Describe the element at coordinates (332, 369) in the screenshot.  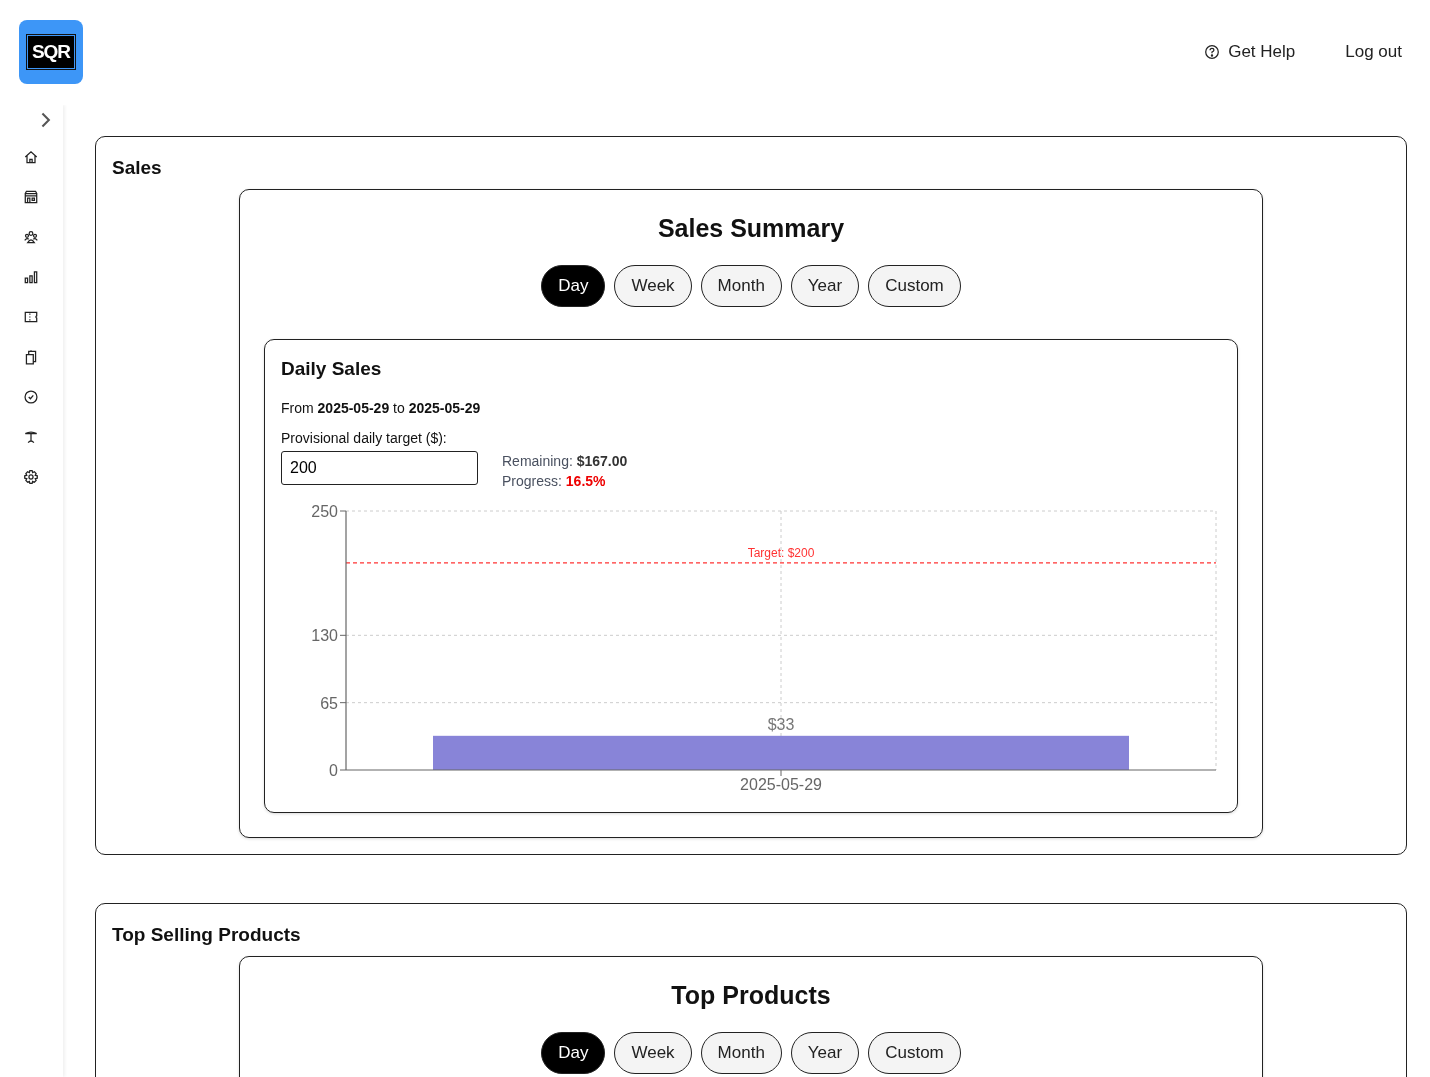
I see `panel-title: Daily Sales` at that location.